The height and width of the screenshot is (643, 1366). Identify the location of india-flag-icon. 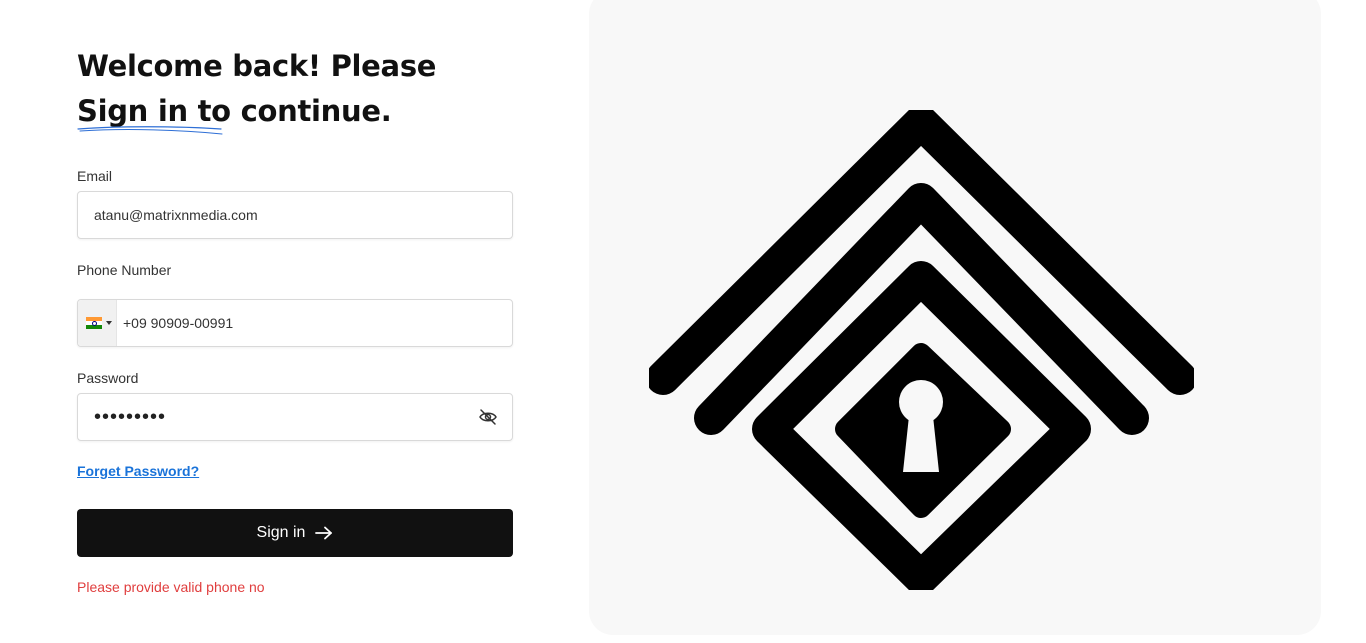
(94, 323).